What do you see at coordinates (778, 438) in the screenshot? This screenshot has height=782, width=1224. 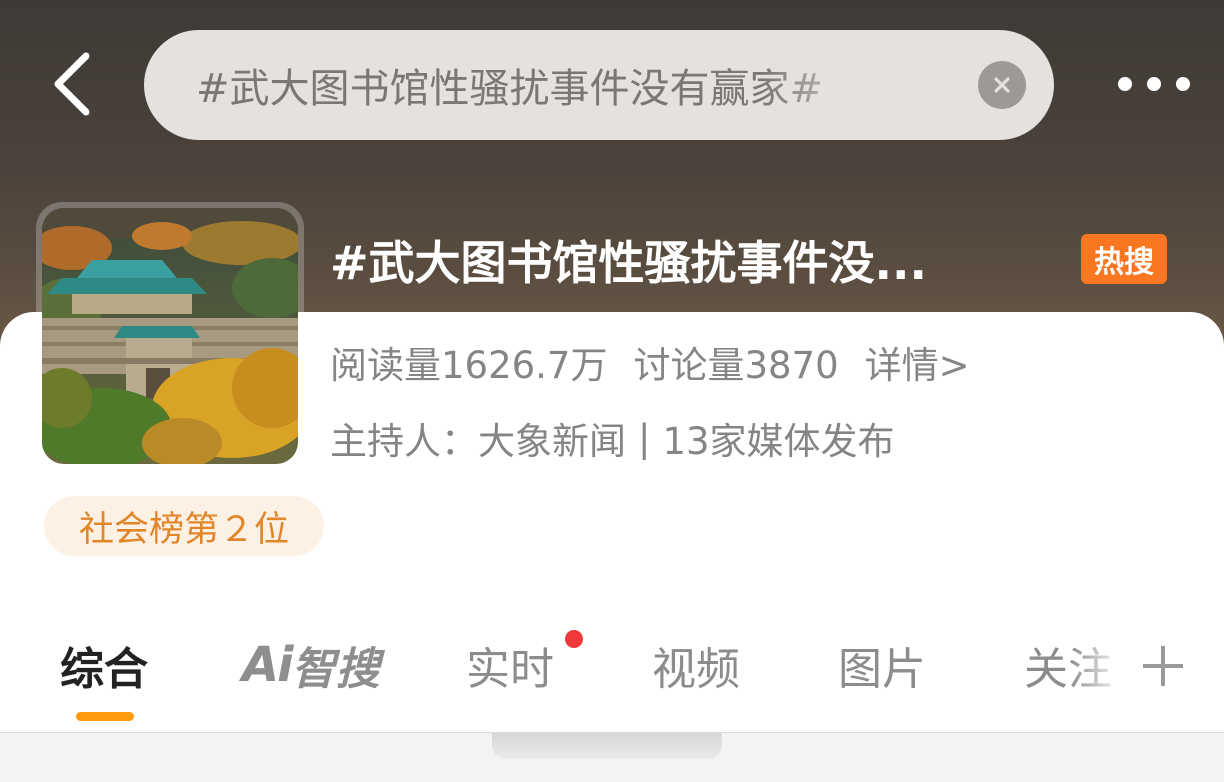 I see `media-count: 13家媒体发布` at bounding box center [778, 438].